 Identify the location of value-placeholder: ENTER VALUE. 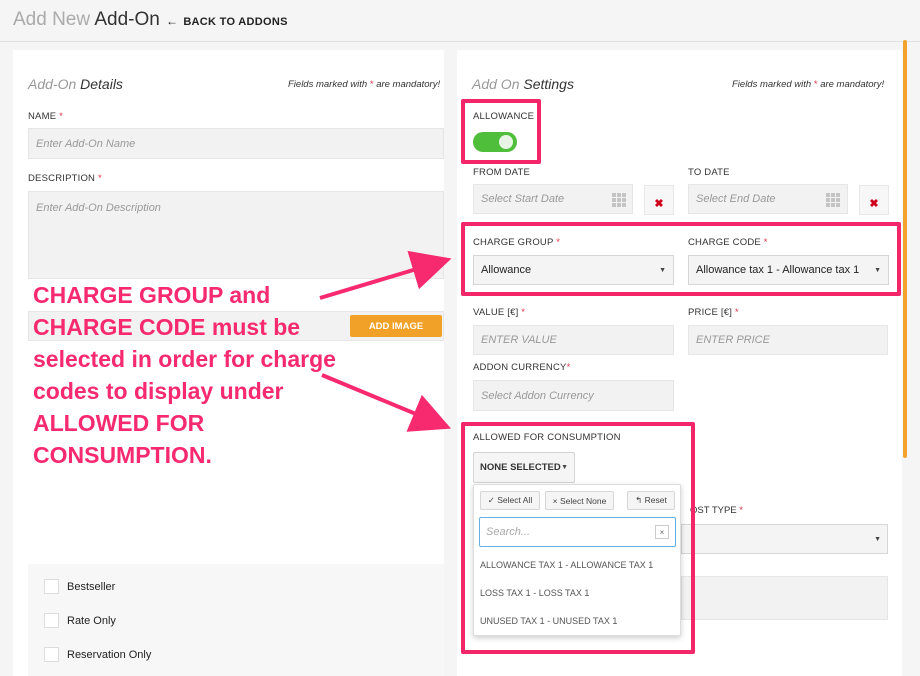
(519, 340).